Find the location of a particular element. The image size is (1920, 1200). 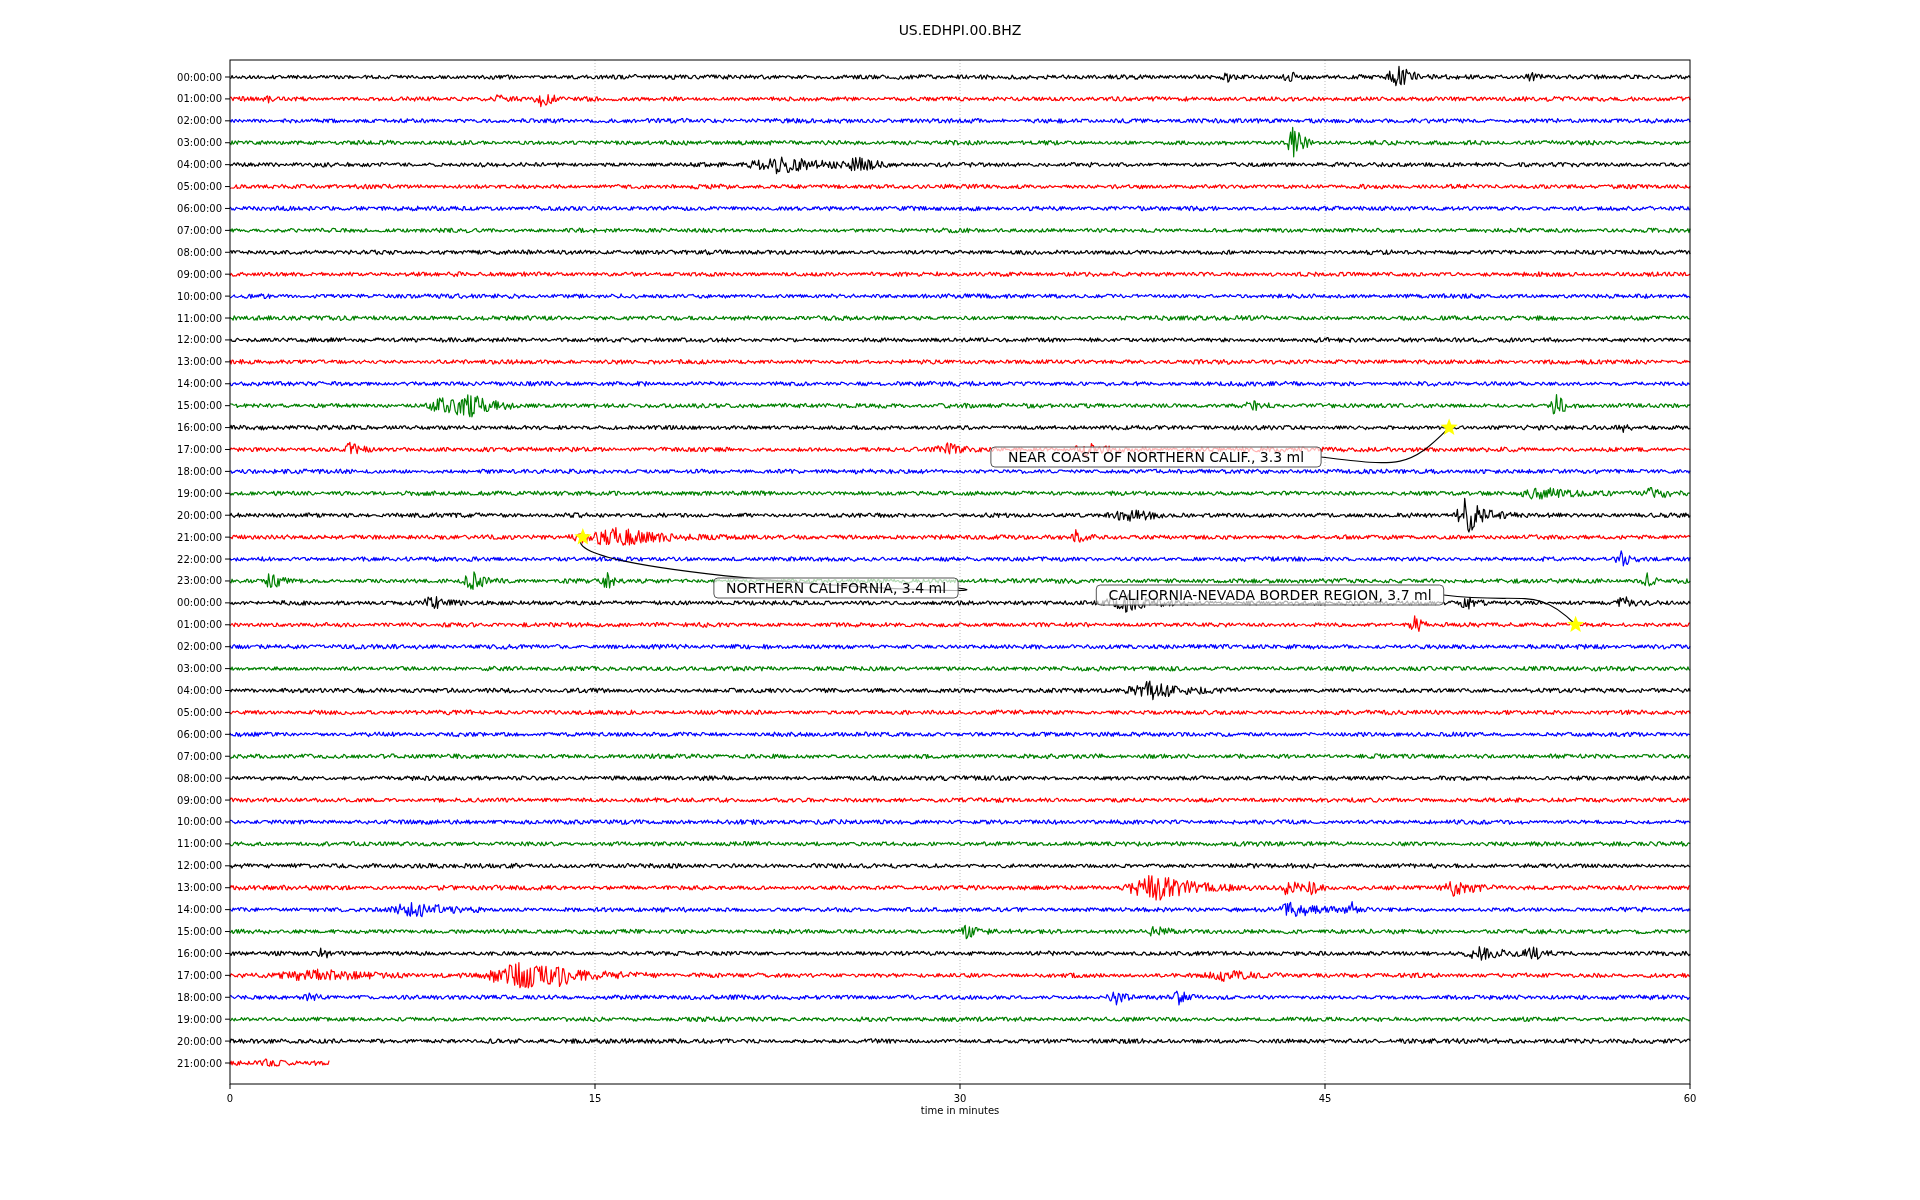

event-label: NORTHERN CALIFORNIA, 3.4 ml is located at coordinates (836, 588).